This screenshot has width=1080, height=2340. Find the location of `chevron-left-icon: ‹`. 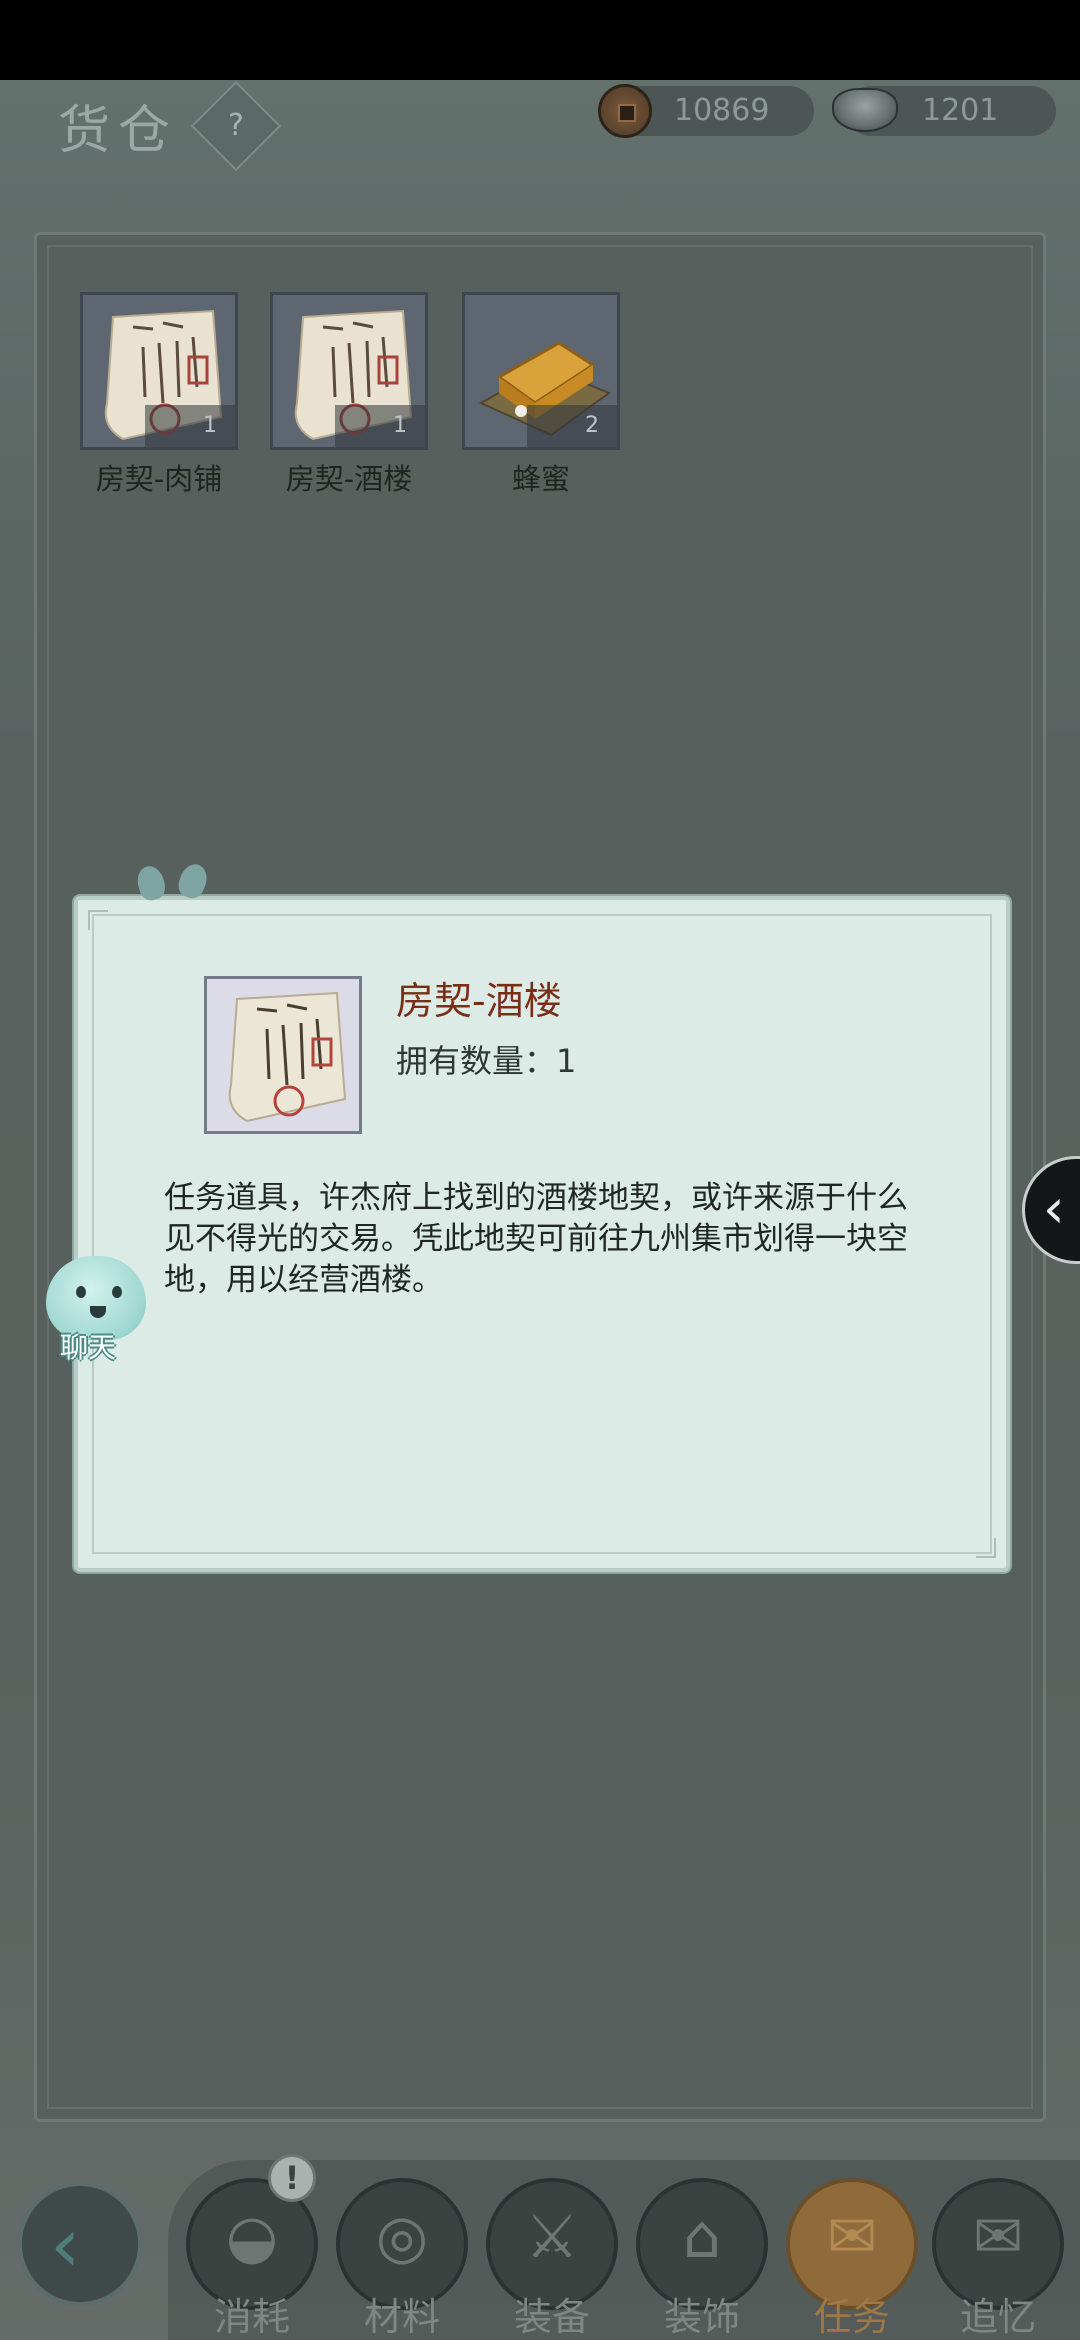

chevron-left-icon: ‹ is located at coordinates (1054, 1208).